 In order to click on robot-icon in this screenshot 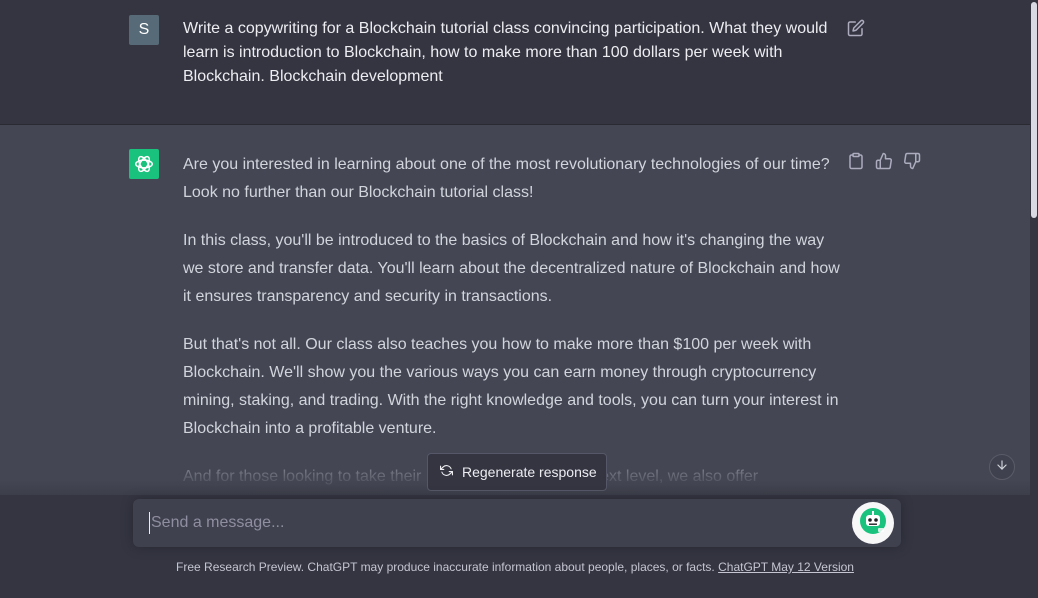, I will do `click(873, 523)`.